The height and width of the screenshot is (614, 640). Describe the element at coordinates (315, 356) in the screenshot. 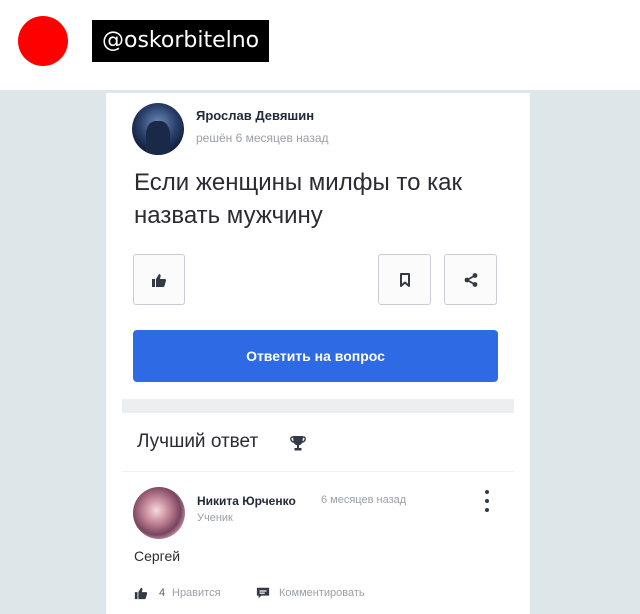

I see `answer-question-button: Ответить на вопрос` at that location.